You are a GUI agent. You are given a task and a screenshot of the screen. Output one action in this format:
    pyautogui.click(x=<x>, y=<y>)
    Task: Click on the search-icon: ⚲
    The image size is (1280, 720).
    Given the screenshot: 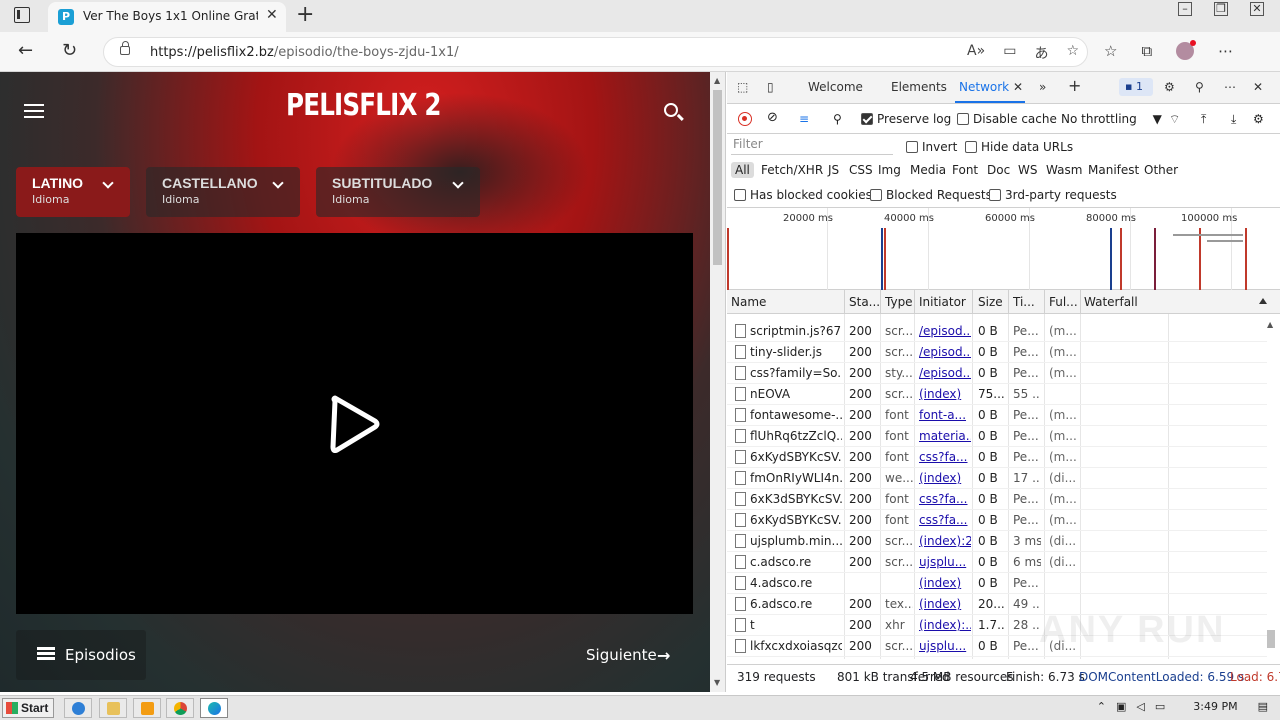 What is the action you would take?
    pyautogui.click(x=837, y=119)
    